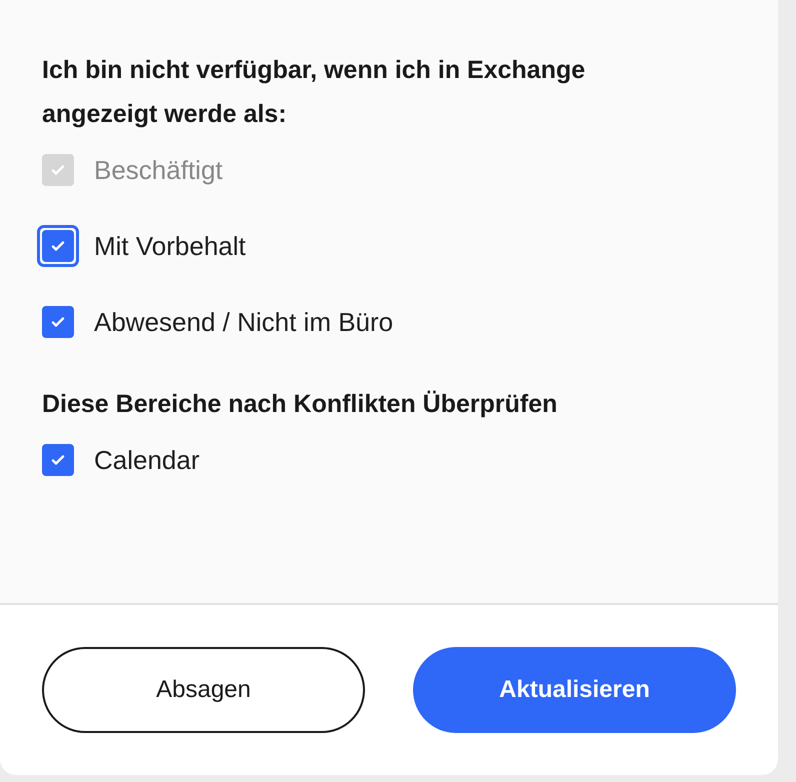  What do you see at coordinates (147, 460) in the screenshot?
I see `checkbox-label: Calendar` at bounding box center [147, 460].